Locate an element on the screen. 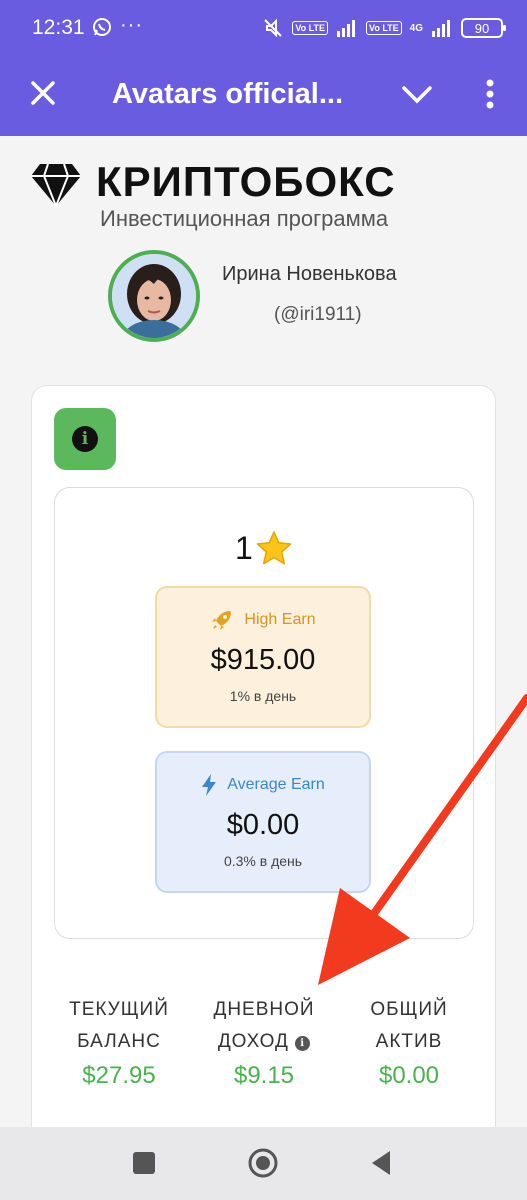  stat-label: ТЕКУЩИЙ is located at coordinates (119, 1009).